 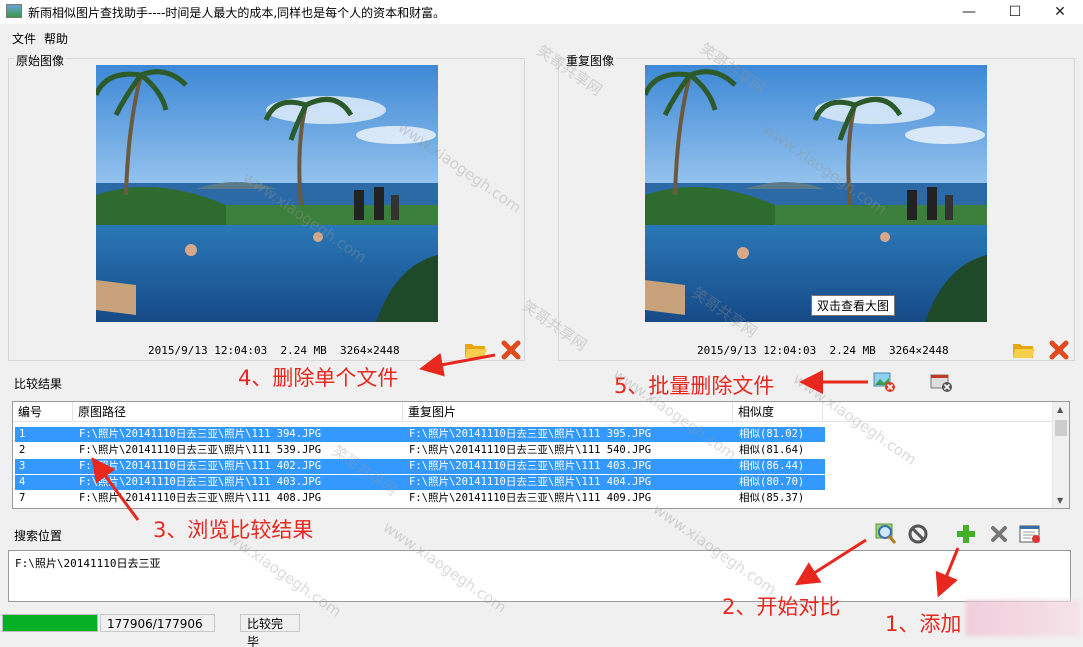 I want to click on annotation-step2: 2、开始对比, so click(x=781, y=607).